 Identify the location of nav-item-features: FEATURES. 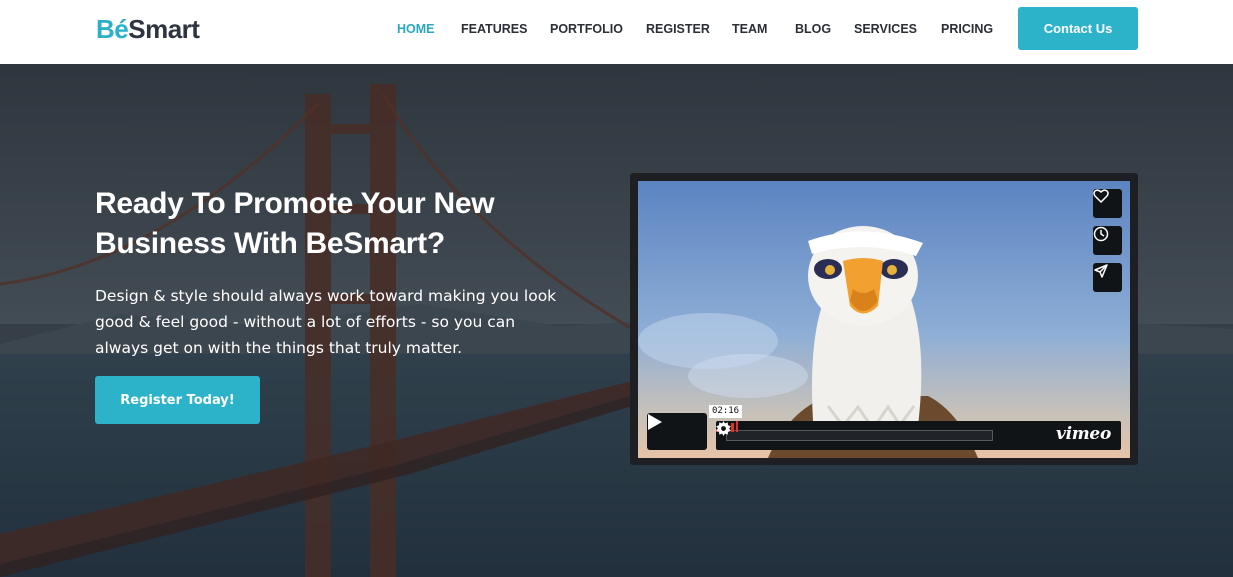
(494, 29).